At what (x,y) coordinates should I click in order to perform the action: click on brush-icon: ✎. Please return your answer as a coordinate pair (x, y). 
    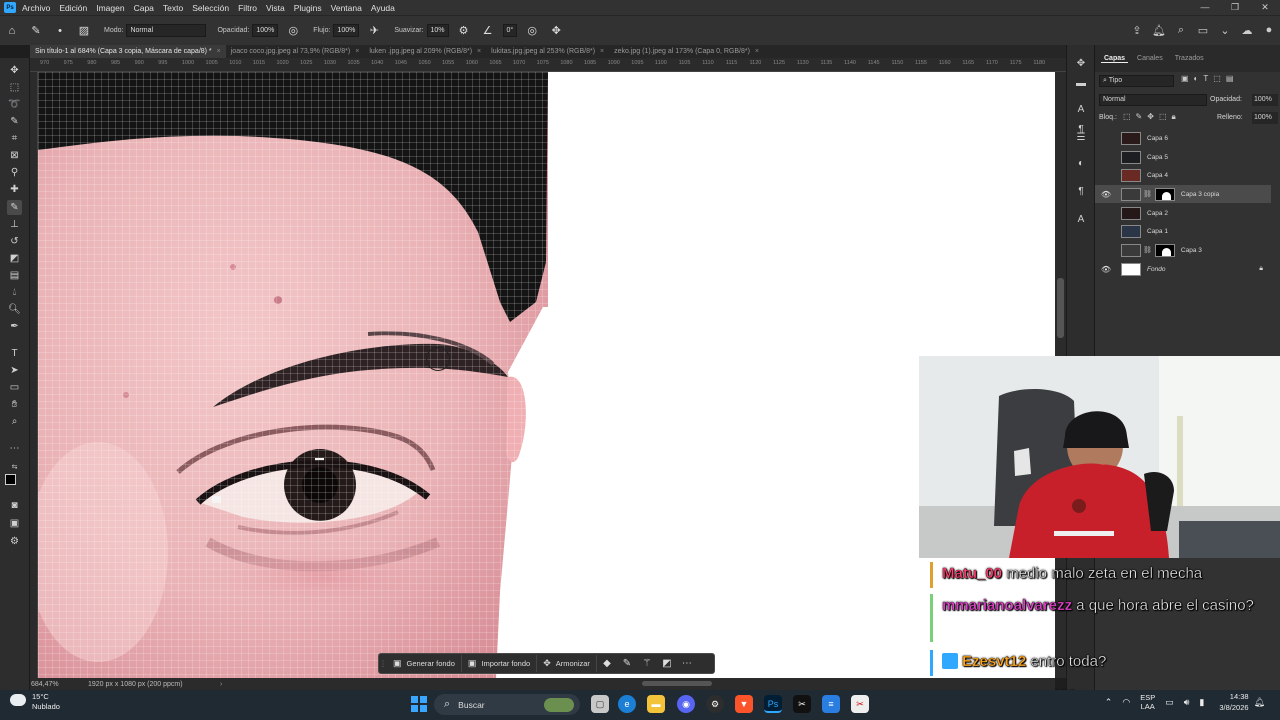
    Looking at the image, I should click on (627, 663).